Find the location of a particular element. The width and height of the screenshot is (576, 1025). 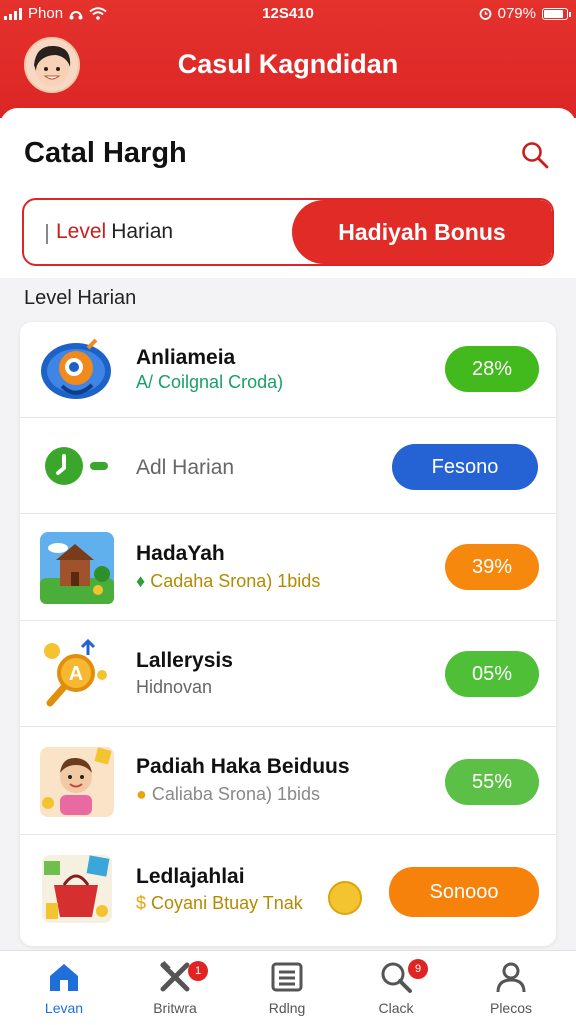

list-item: Adl Harian Fesono is located at coordinates (288, 465).